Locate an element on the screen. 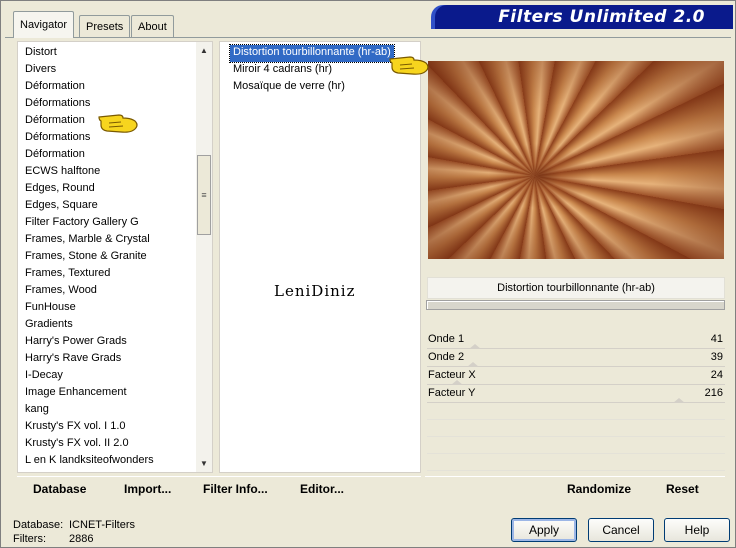 The width and height of the screenshot is (736, 548). filters-label: Filters: is located at coordinates (29, 539).